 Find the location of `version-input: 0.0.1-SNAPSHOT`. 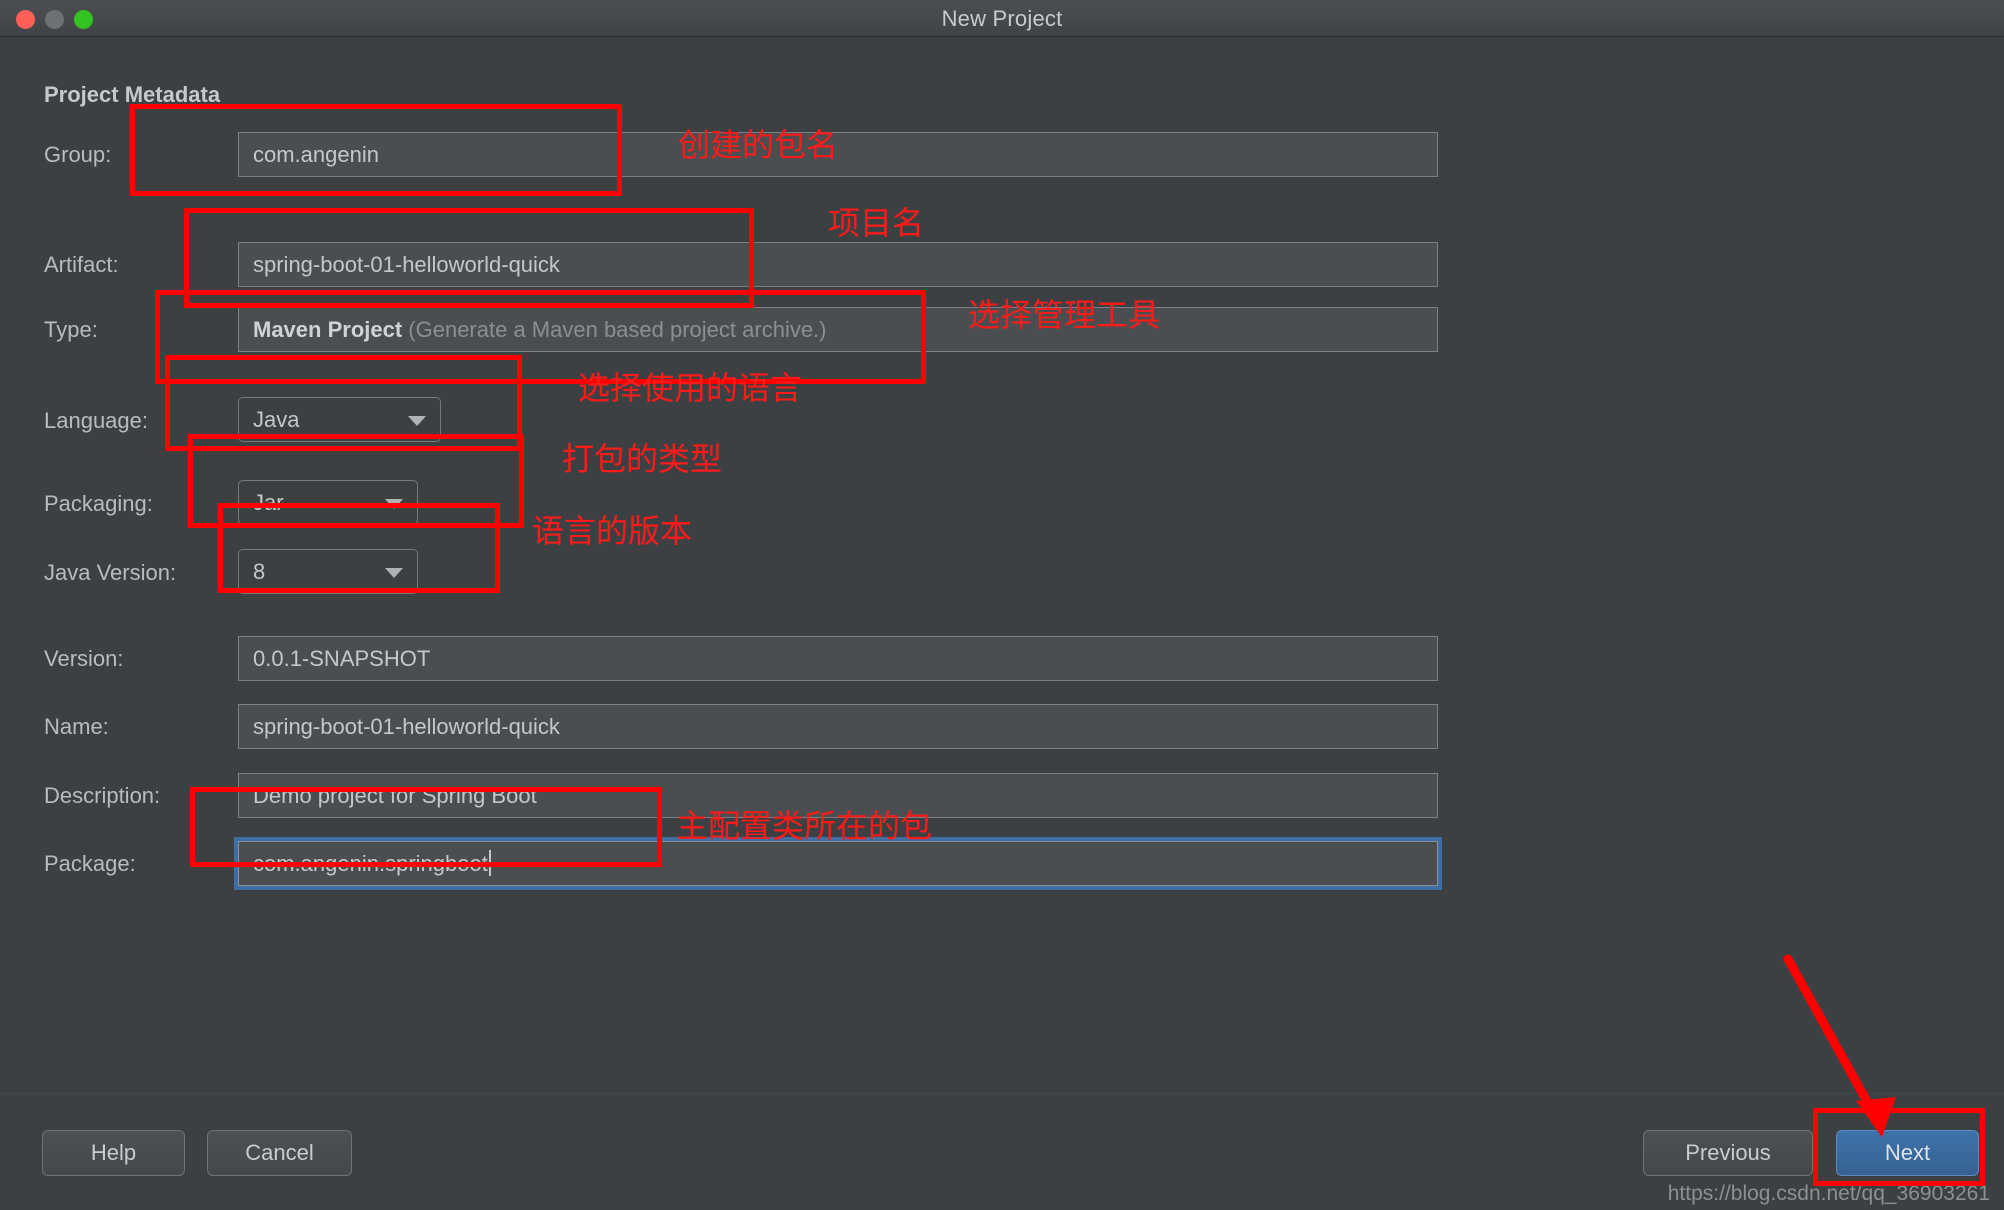

version-input: 0.0.1-SNAPSHOT is located at coordinates (838, 658).